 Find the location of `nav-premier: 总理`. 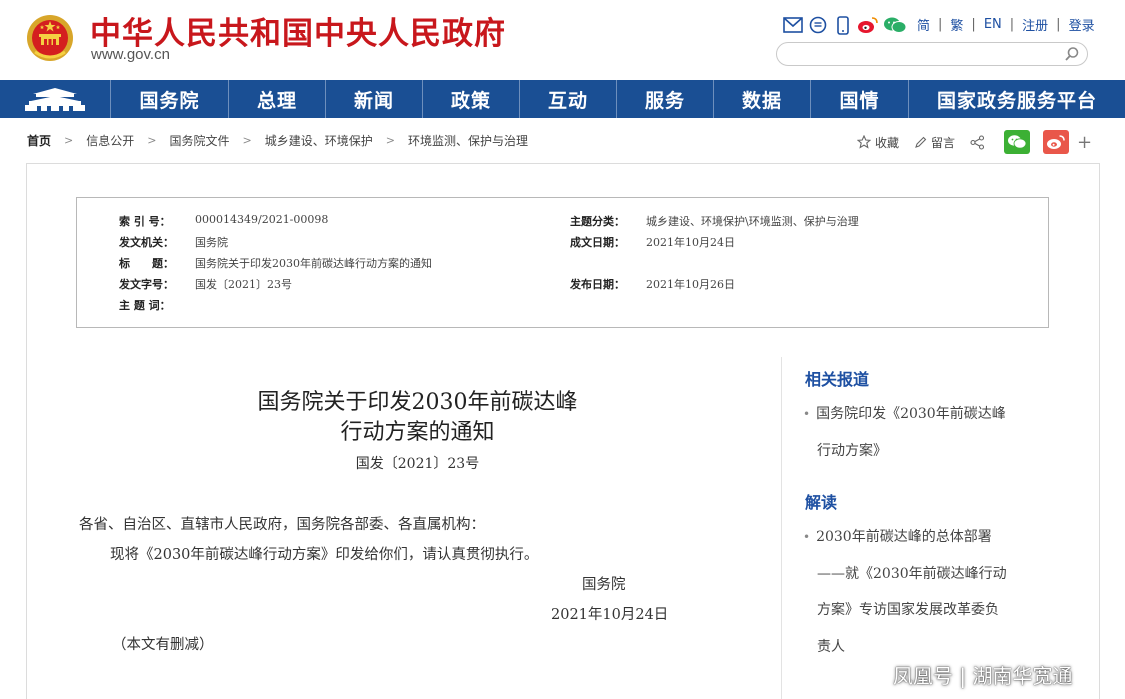

nav-premier: 总理 is located at coordinates (277, 99).